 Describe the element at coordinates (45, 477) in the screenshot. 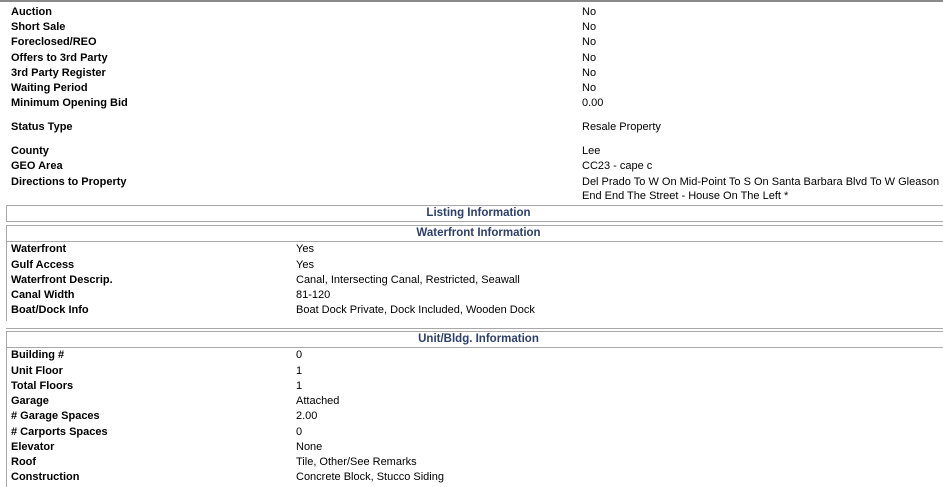

I see `field-label: Construction` at that location.